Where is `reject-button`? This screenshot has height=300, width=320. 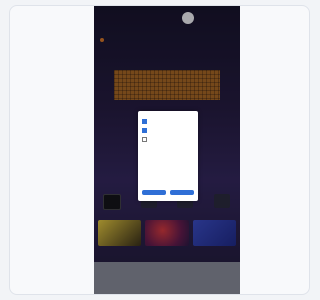
reject-button is located at coordinates (154, 192).